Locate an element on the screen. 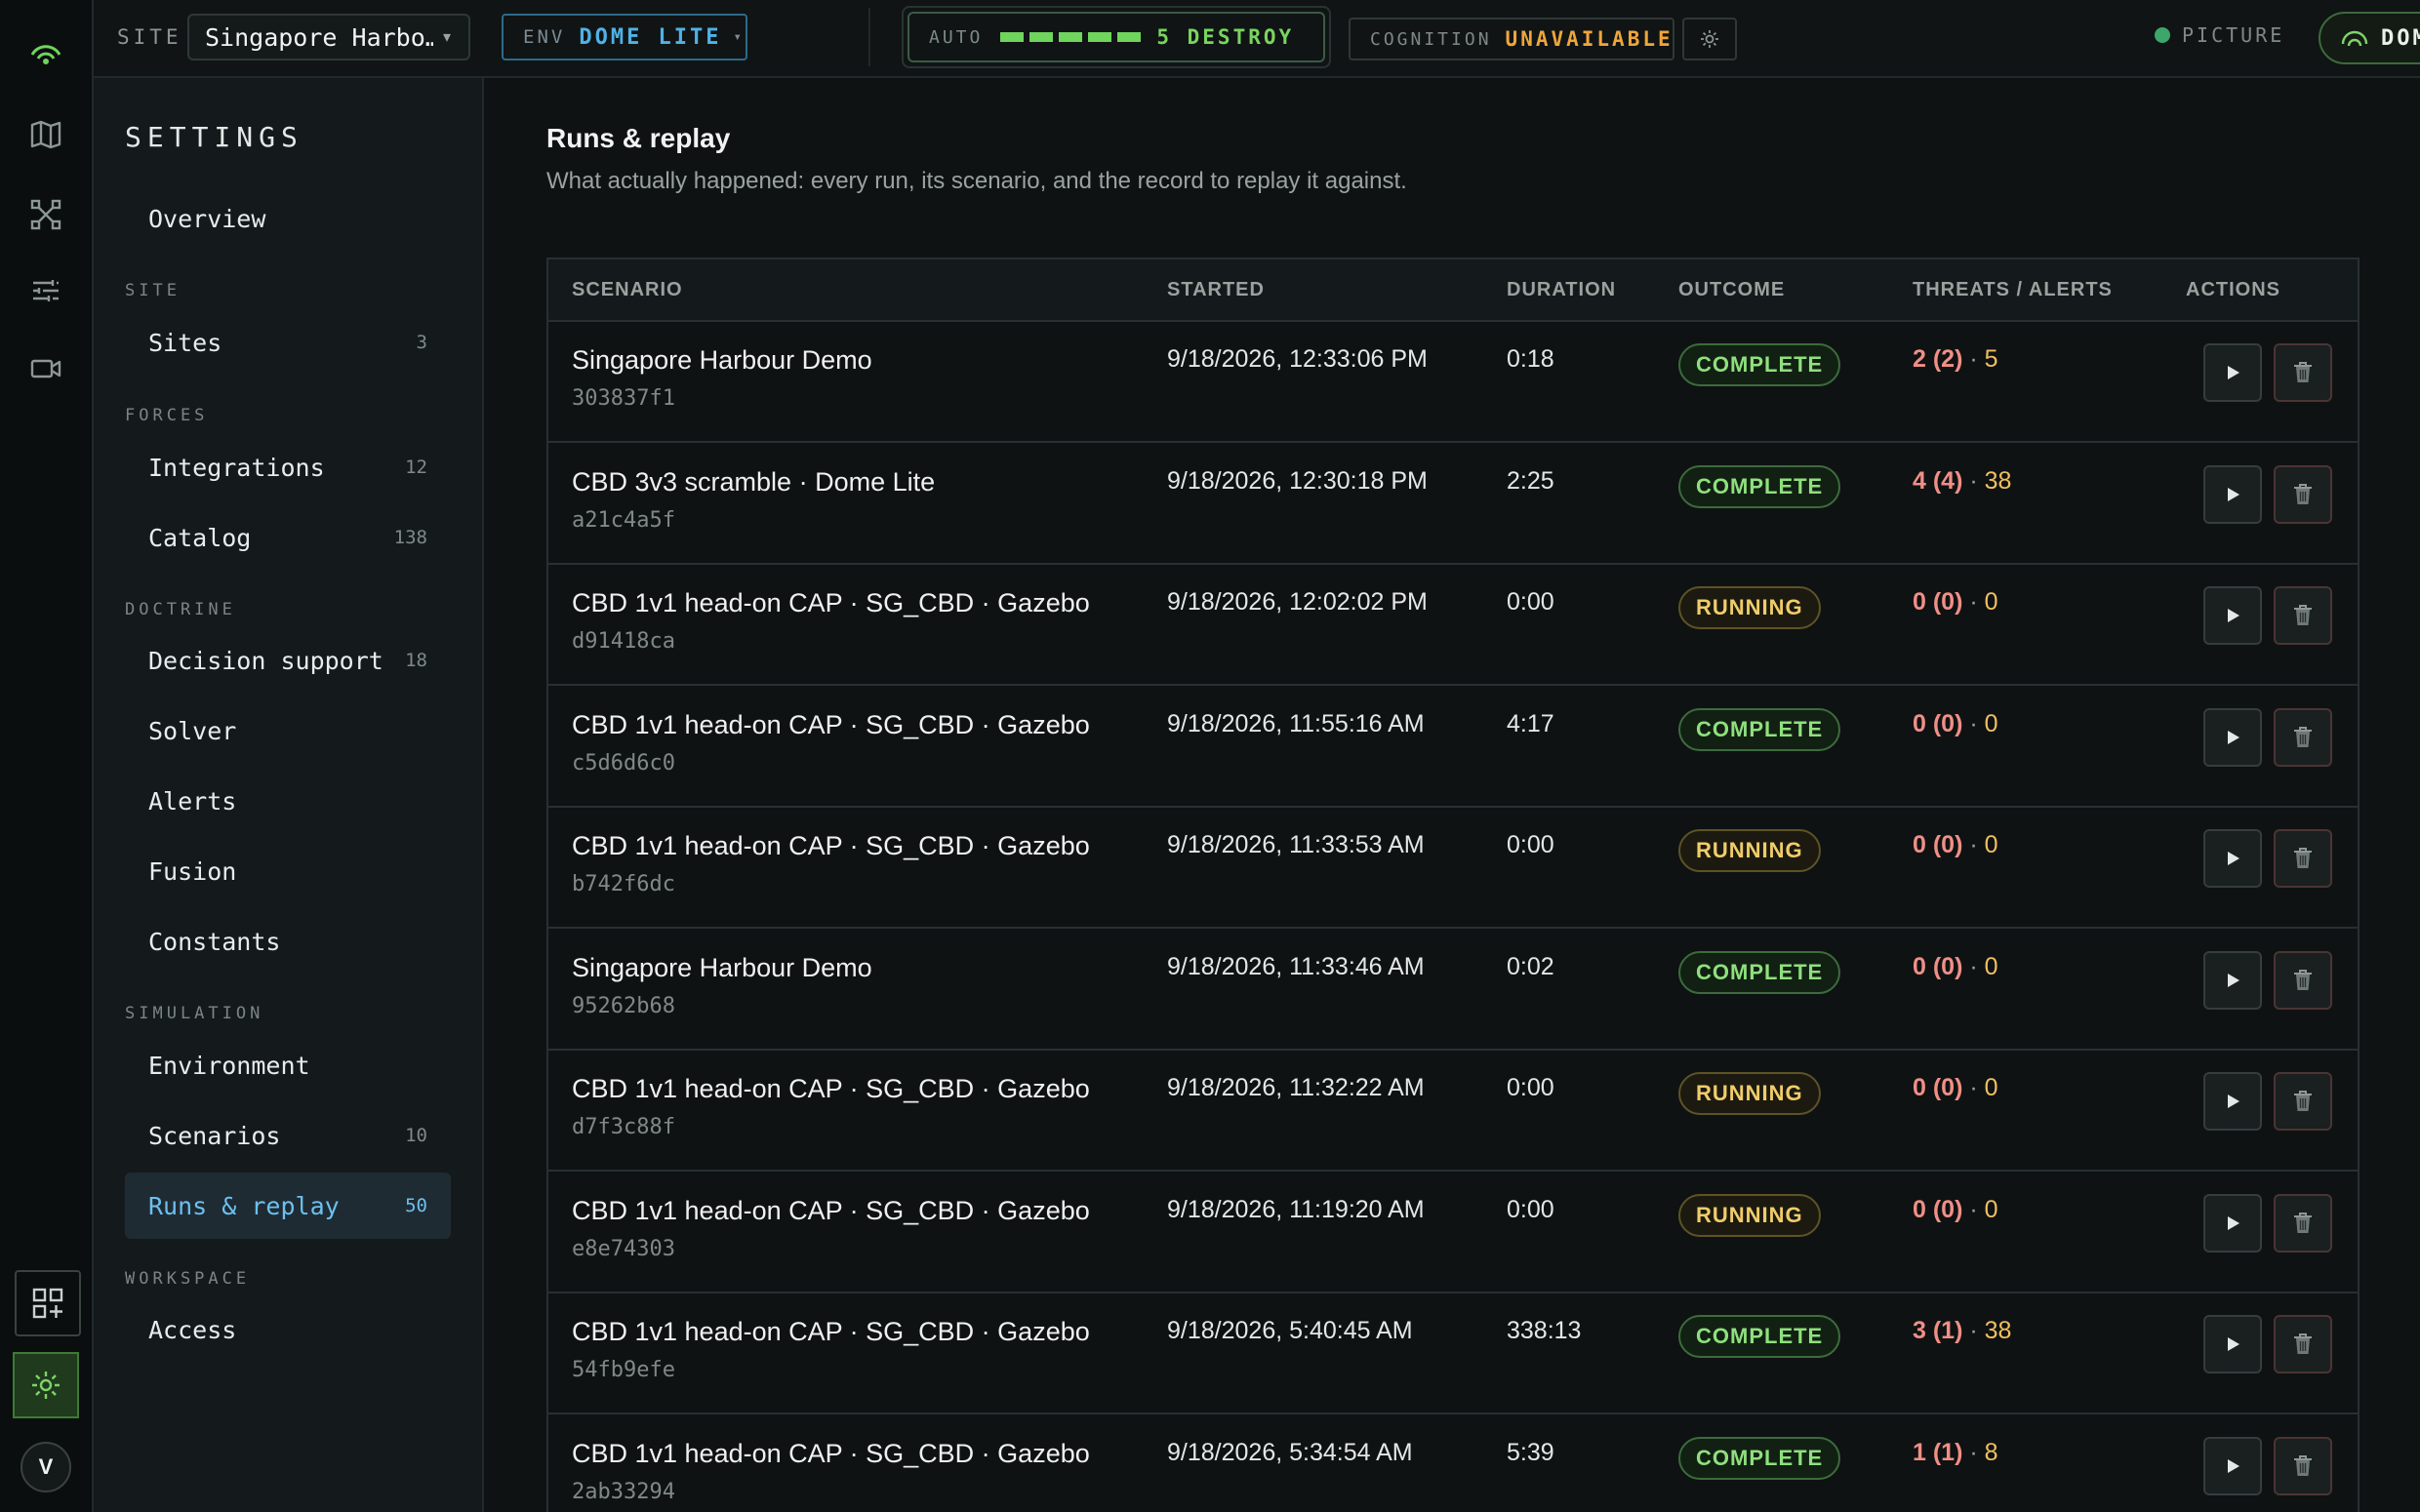  scenario-name: CBD 3v3 scramble · Dome Lite is located at coordinates (753, 482).